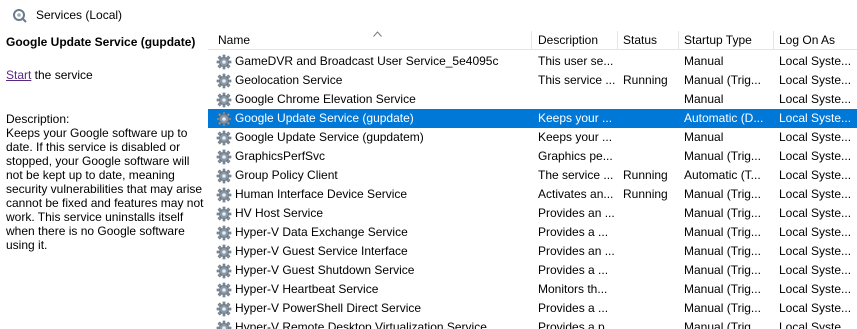  What do you see at coordinates (79, 15) in the screenshot?
I see `window-title: Services (Local)` at bounding box center [79, 15].